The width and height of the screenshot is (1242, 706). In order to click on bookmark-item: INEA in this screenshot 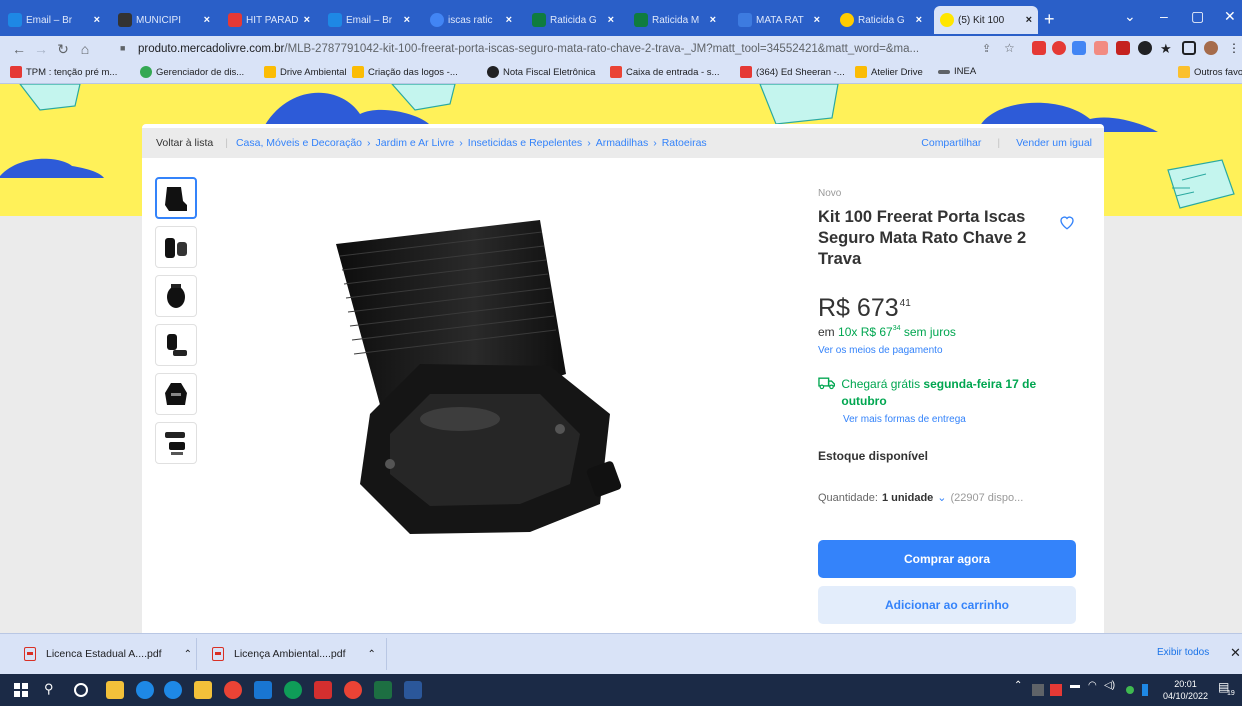, I will do `click(957, 71)`.